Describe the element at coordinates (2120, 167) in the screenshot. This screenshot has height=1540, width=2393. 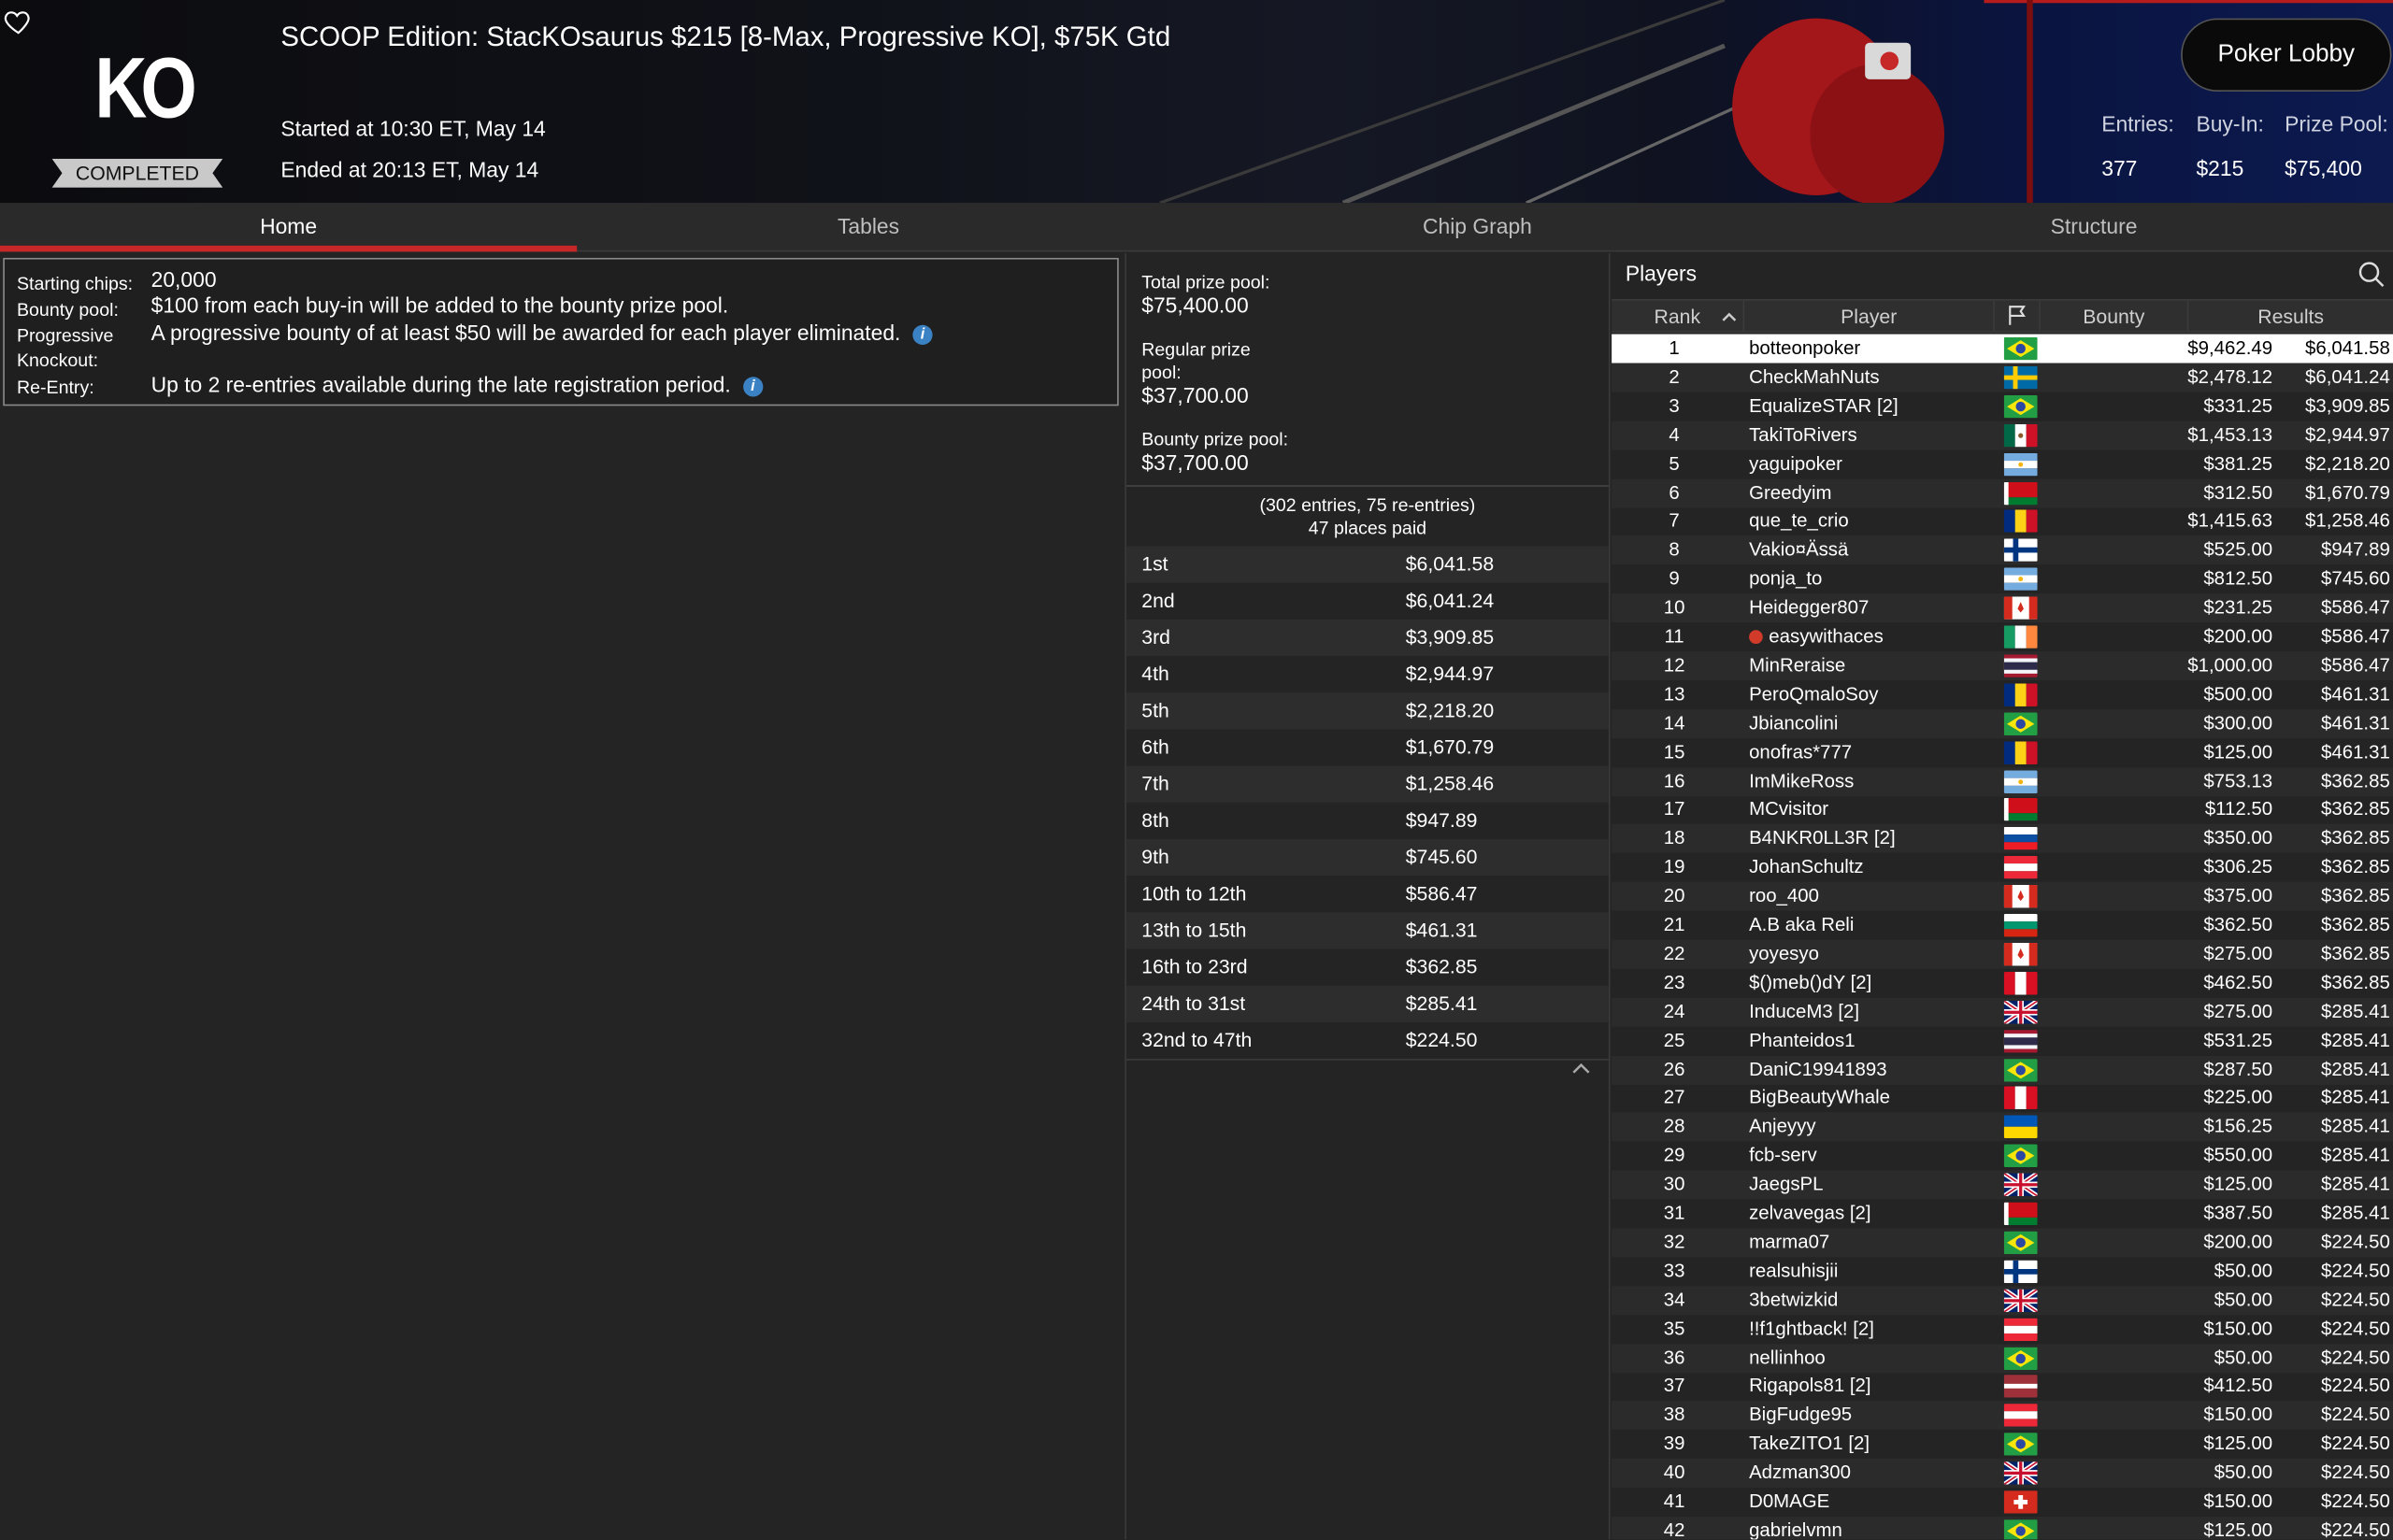
I see `entries-value: 377` at that location.